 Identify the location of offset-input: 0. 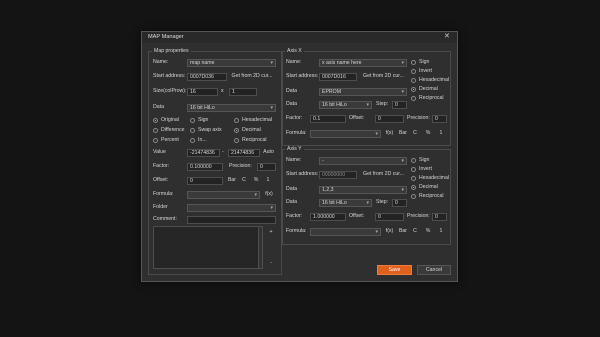
(205, 181).